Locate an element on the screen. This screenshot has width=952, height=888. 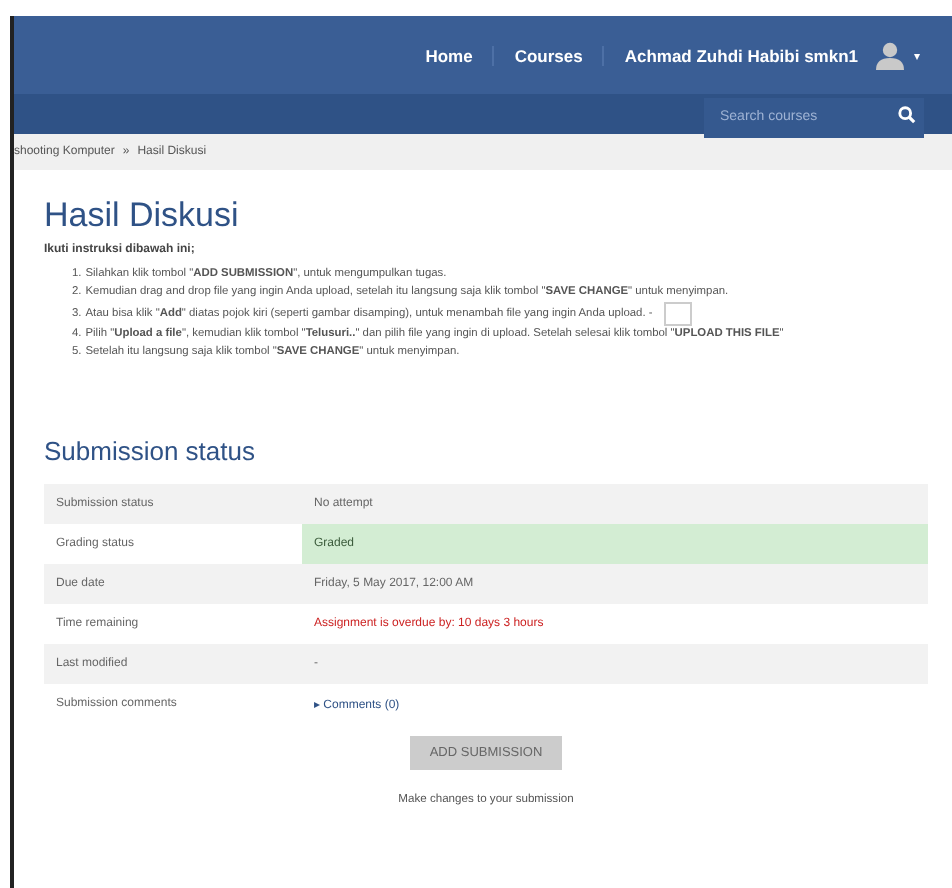
file-button-icon is located at coordinates (678, 314).